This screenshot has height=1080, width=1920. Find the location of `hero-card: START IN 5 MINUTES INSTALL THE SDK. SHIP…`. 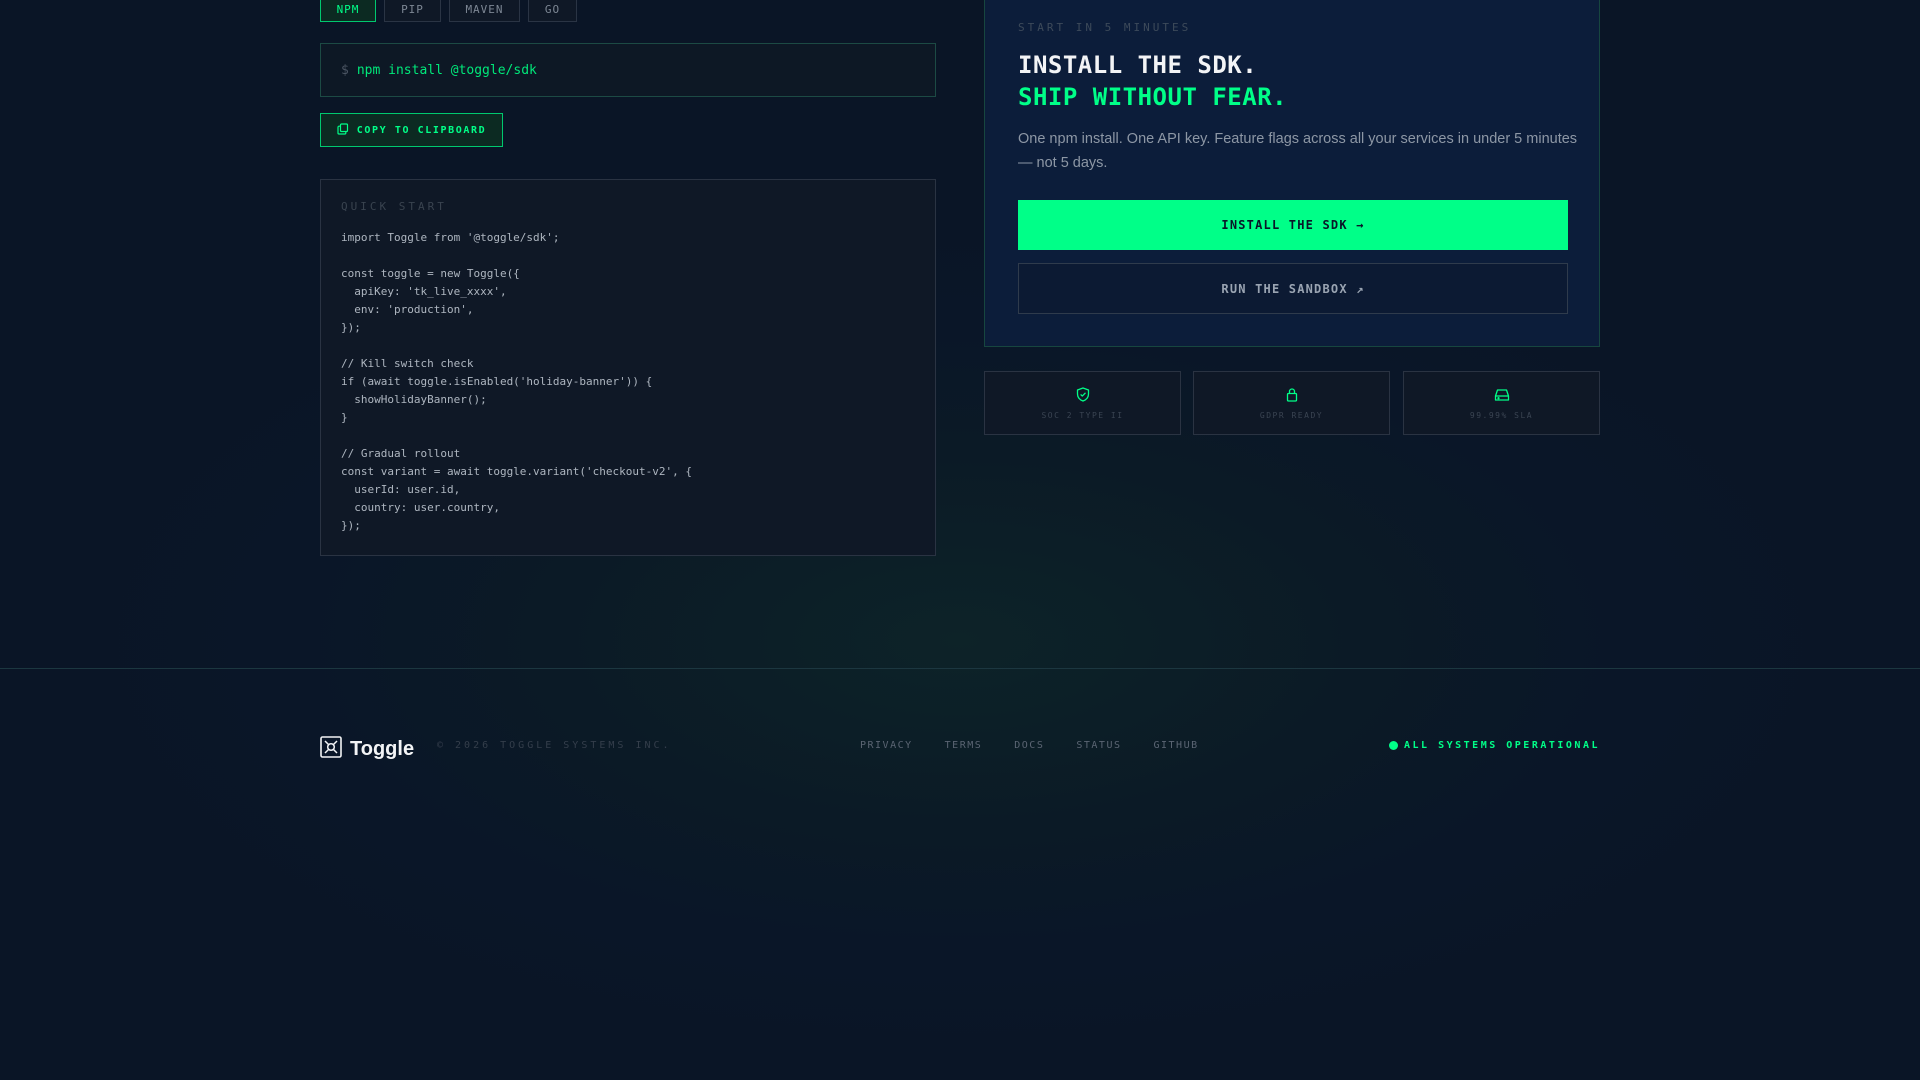

hero-card: START IN 5 MINUTES INSTALL THE SDK. SHIP… is located at coordinates (1292, 173).